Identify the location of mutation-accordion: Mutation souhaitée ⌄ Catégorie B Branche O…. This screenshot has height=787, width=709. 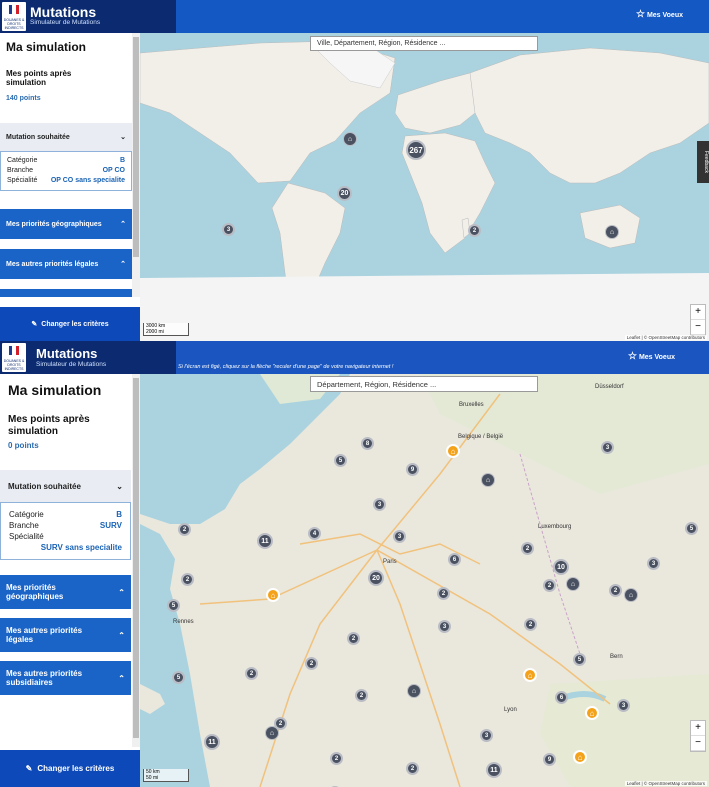
(66, 157).